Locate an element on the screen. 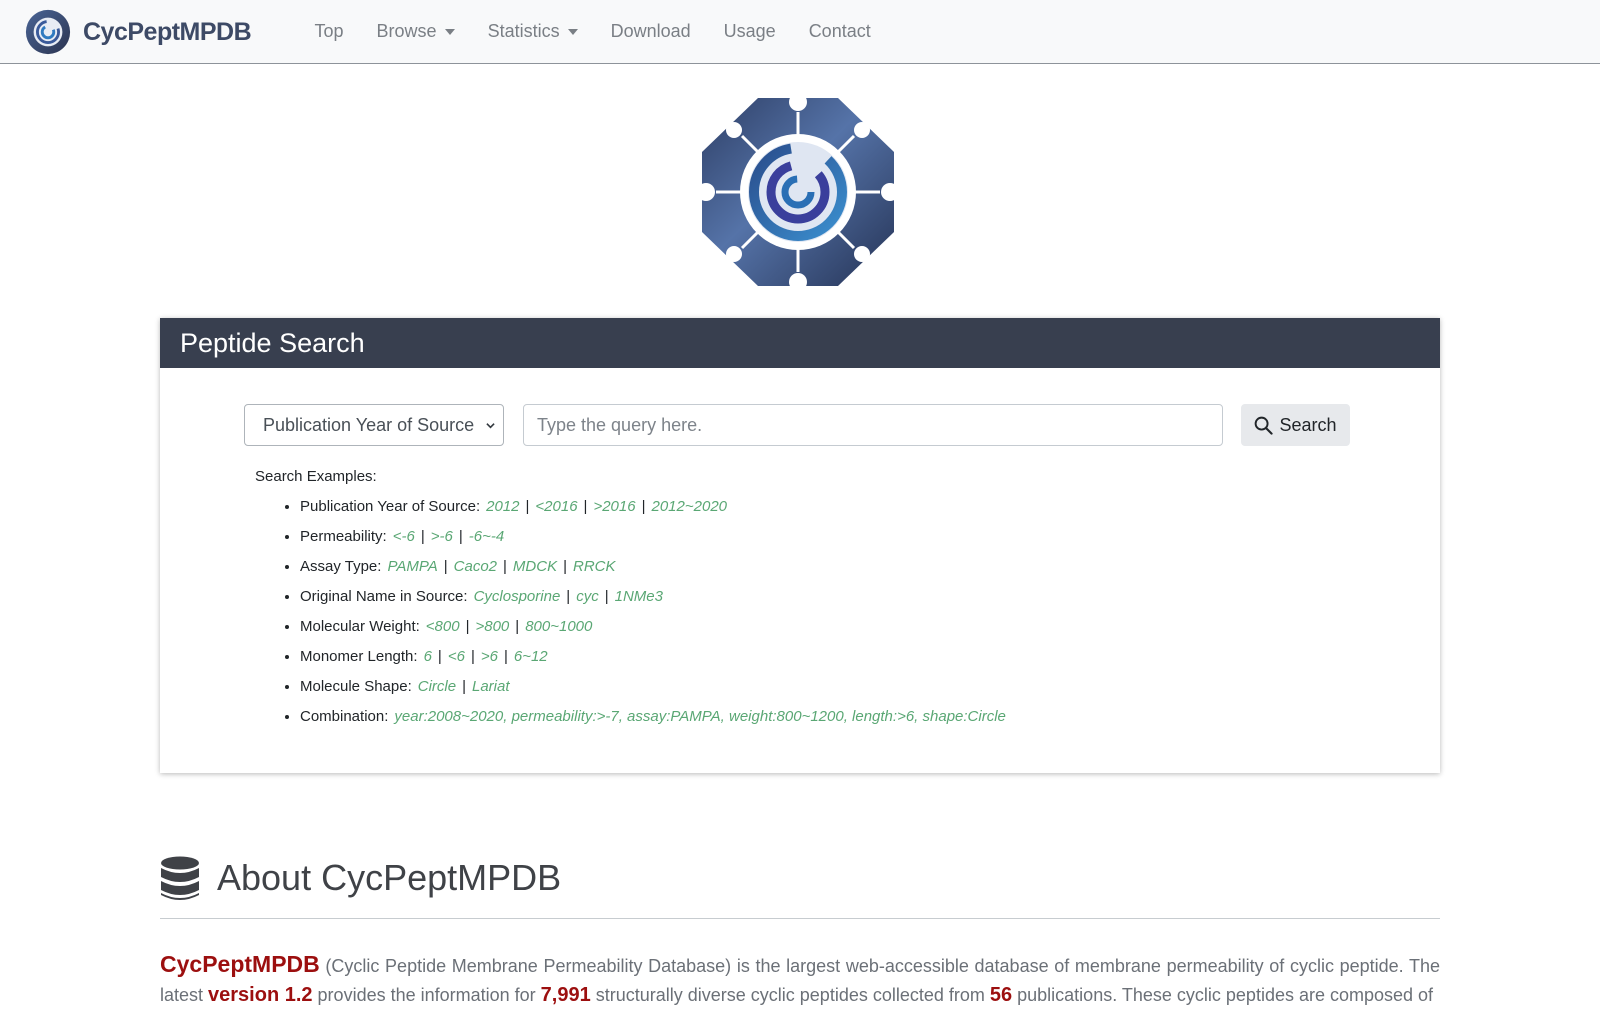 The height and width of the screenshot is (1010, 1600). brand-logo-icon is located at coordinates (48, 32).